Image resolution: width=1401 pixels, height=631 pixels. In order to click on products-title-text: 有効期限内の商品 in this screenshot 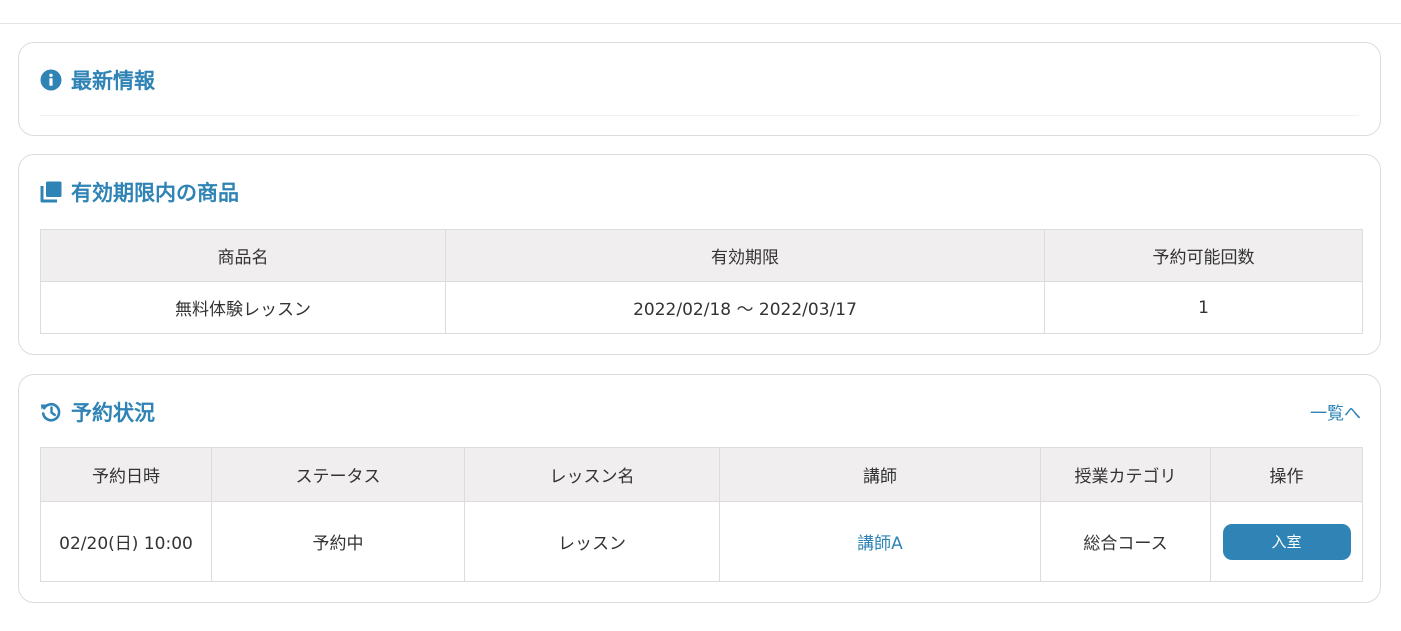, I will do `click(155, 193)`.